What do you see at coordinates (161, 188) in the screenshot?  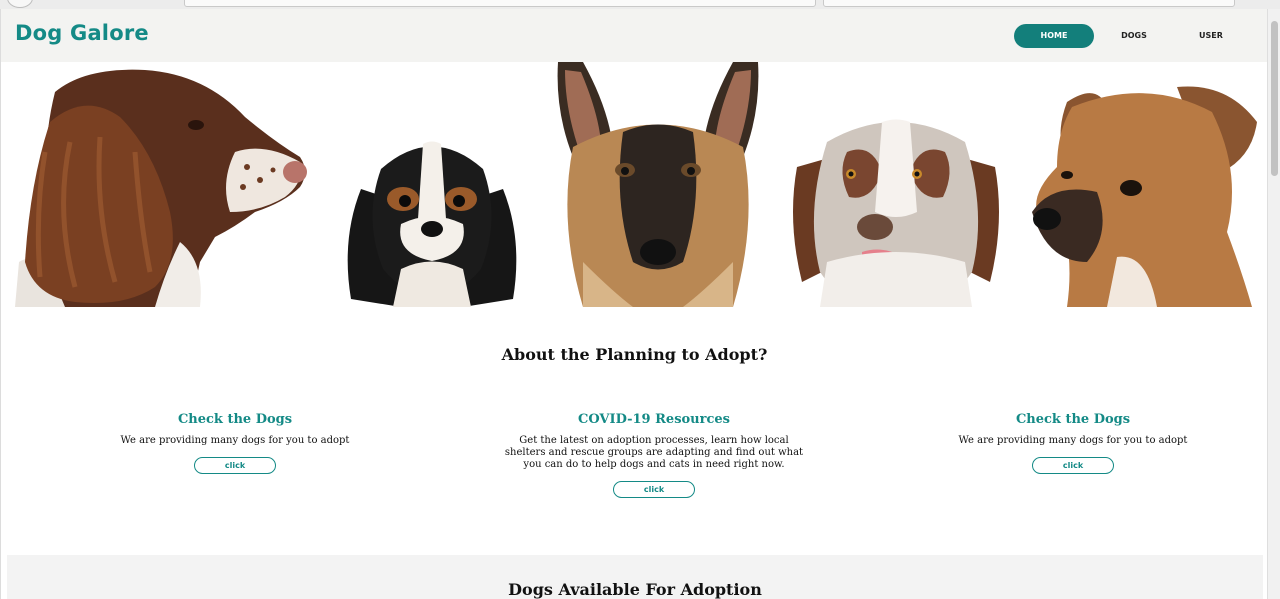 I see `springer-spaniel-dog-image` at bounding box center [161, 188].